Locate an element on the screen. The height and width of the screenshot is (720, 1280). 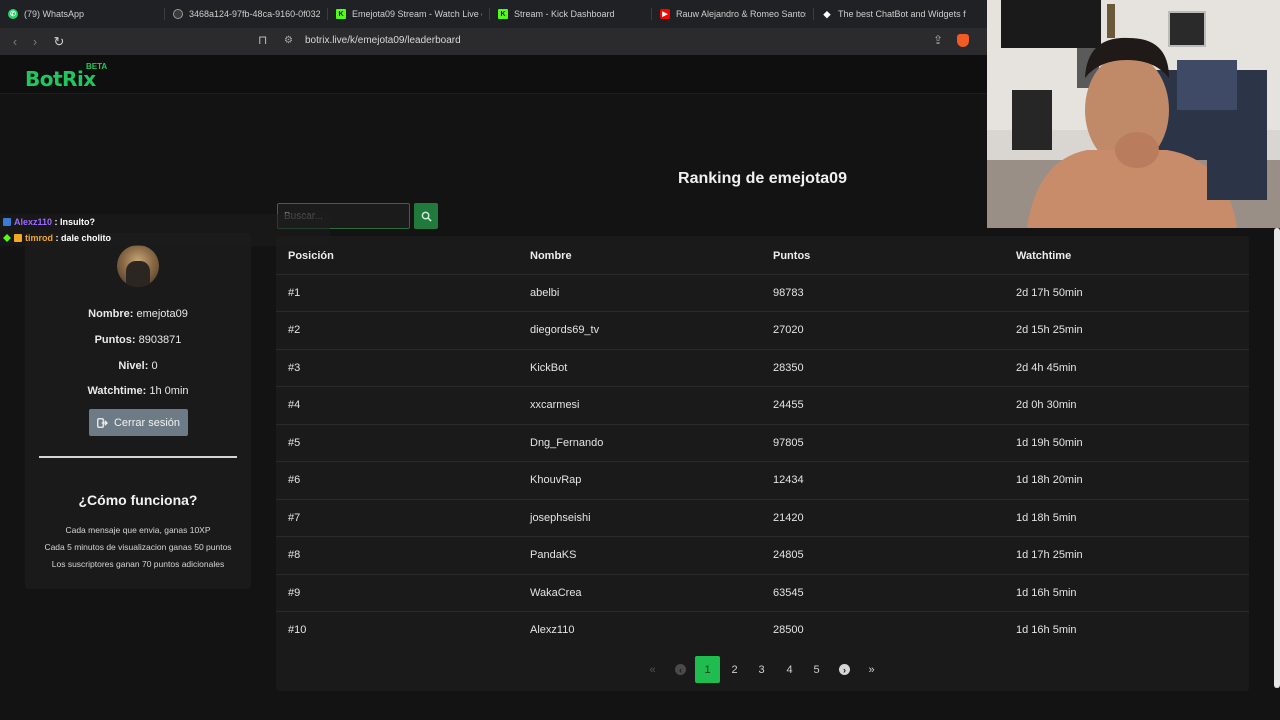
tab-kick-dashboard: K Stream - Kick Dashboard is located at coordinates (571, 14).